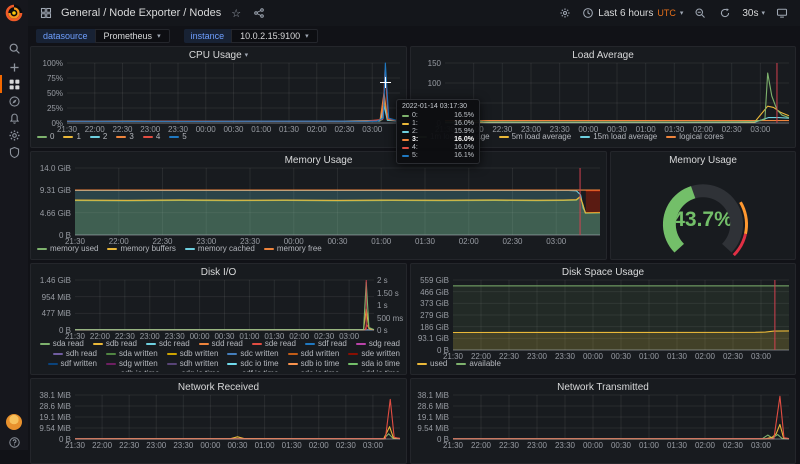 This screenshot has height=464, width=800. I want to click on legend-item: sdc read, so click(167, 344).